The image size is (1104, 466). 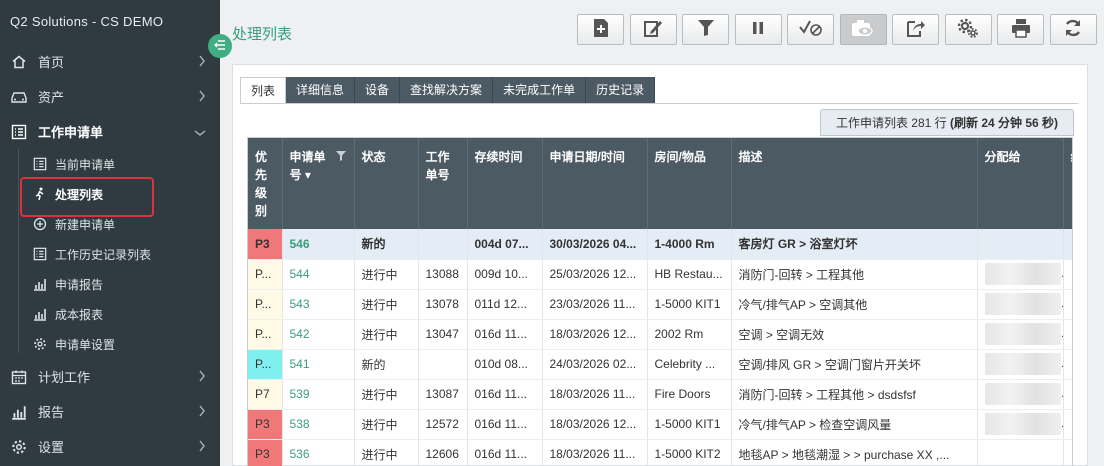 I want to click on print-button, so click(x=1020, y=29).